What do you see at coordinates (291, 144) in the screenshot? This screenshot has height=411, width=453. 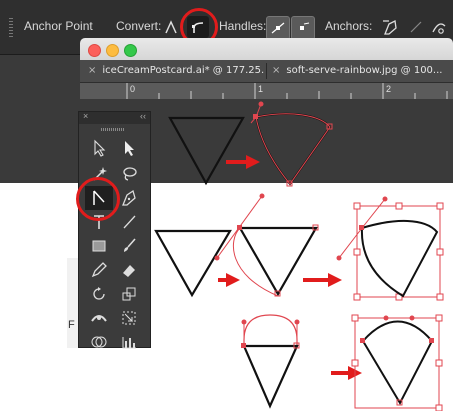 I see `converted-shape-top` at bounding box center [291, 144].